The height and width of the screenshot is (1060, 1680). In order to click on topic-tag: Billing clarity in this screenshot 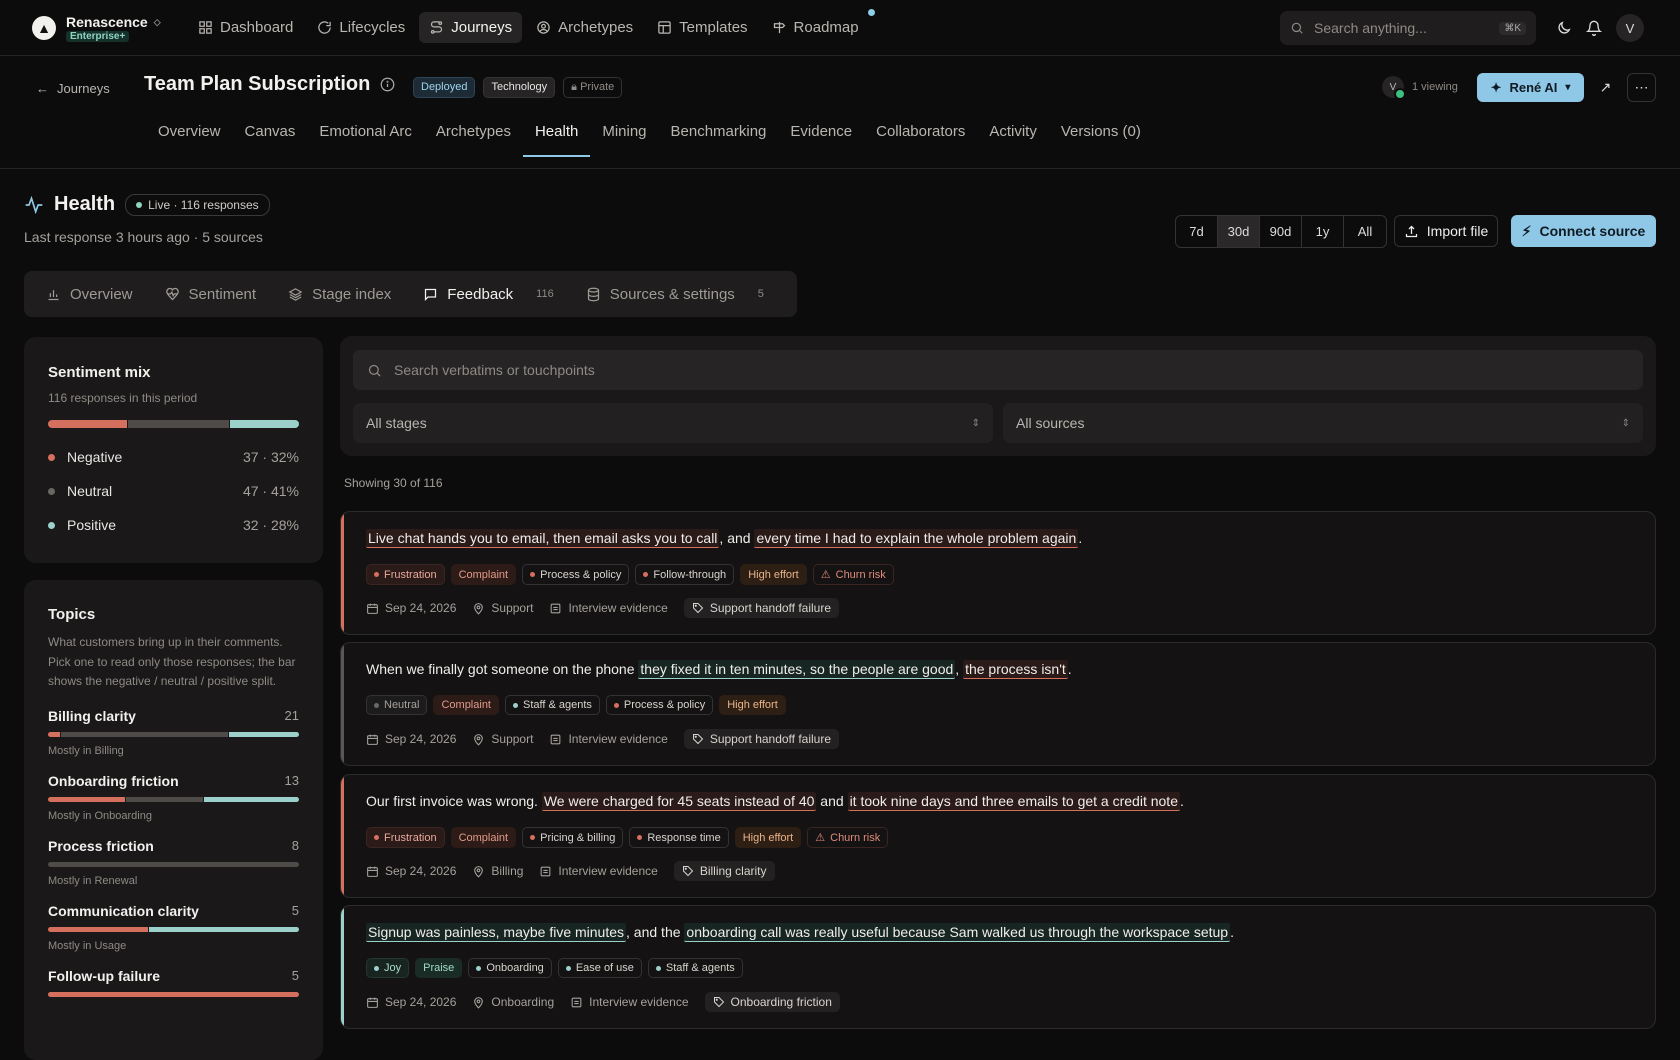, I will do `click(724, 871)`.